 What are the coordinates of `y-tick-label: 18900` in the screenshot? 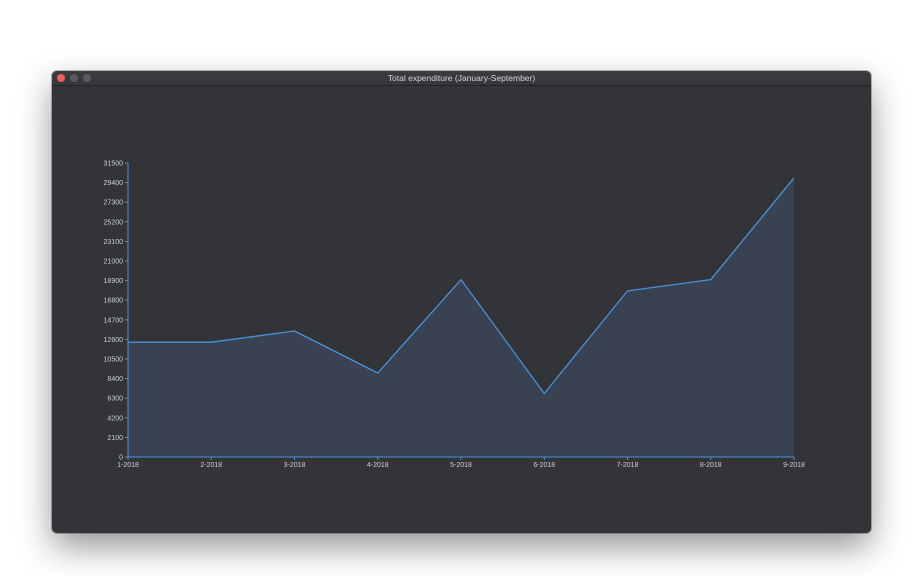 It's located at (114, 281).